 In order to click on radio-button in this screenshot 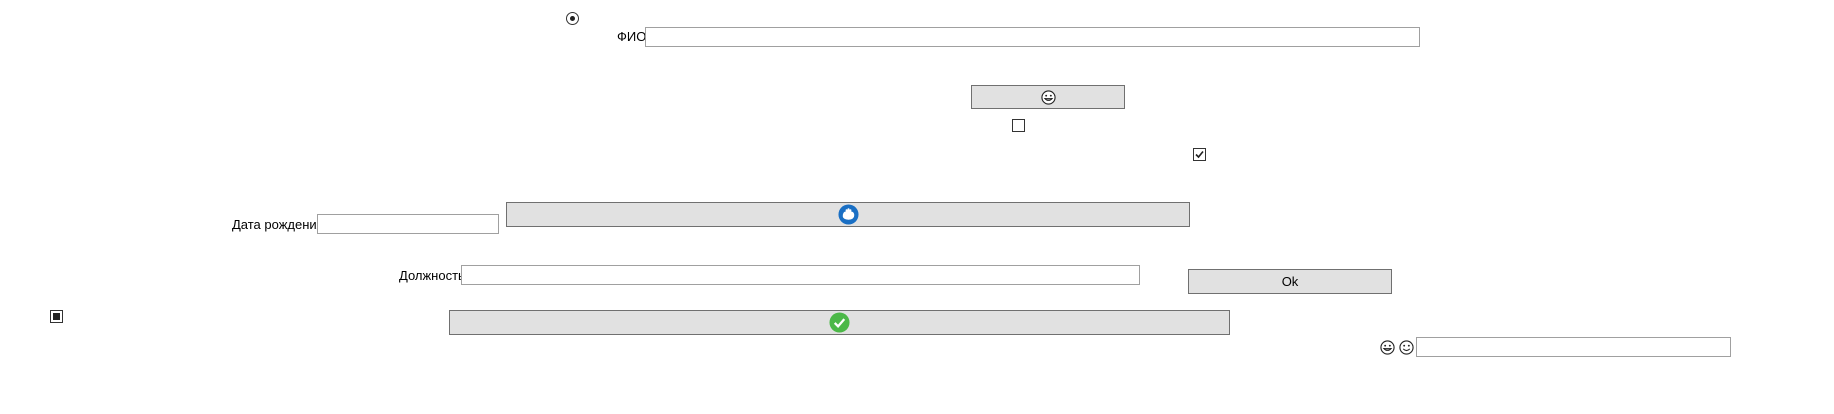, I will do `click(572, 18)`.